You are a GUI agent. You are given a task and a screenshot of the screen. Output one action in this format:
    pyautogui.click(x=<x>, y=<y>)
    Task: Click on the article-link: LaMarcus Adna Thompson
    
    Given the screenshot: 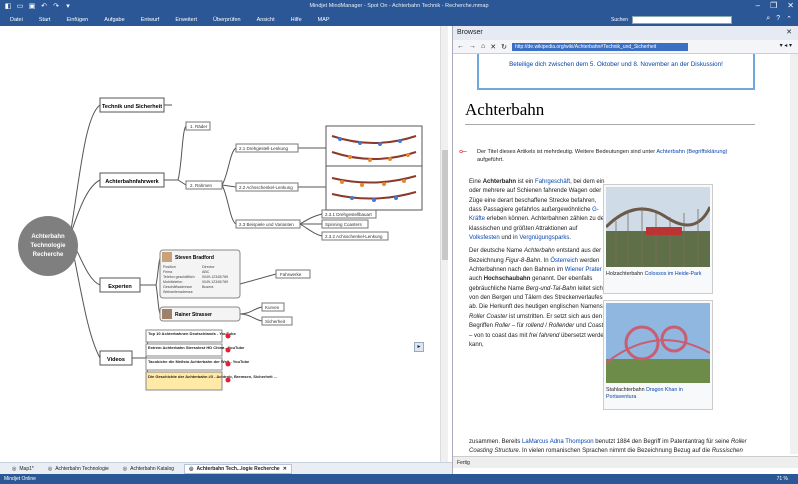 What is the action you would take?
    pyautogui.click(x=558, y=442)
    